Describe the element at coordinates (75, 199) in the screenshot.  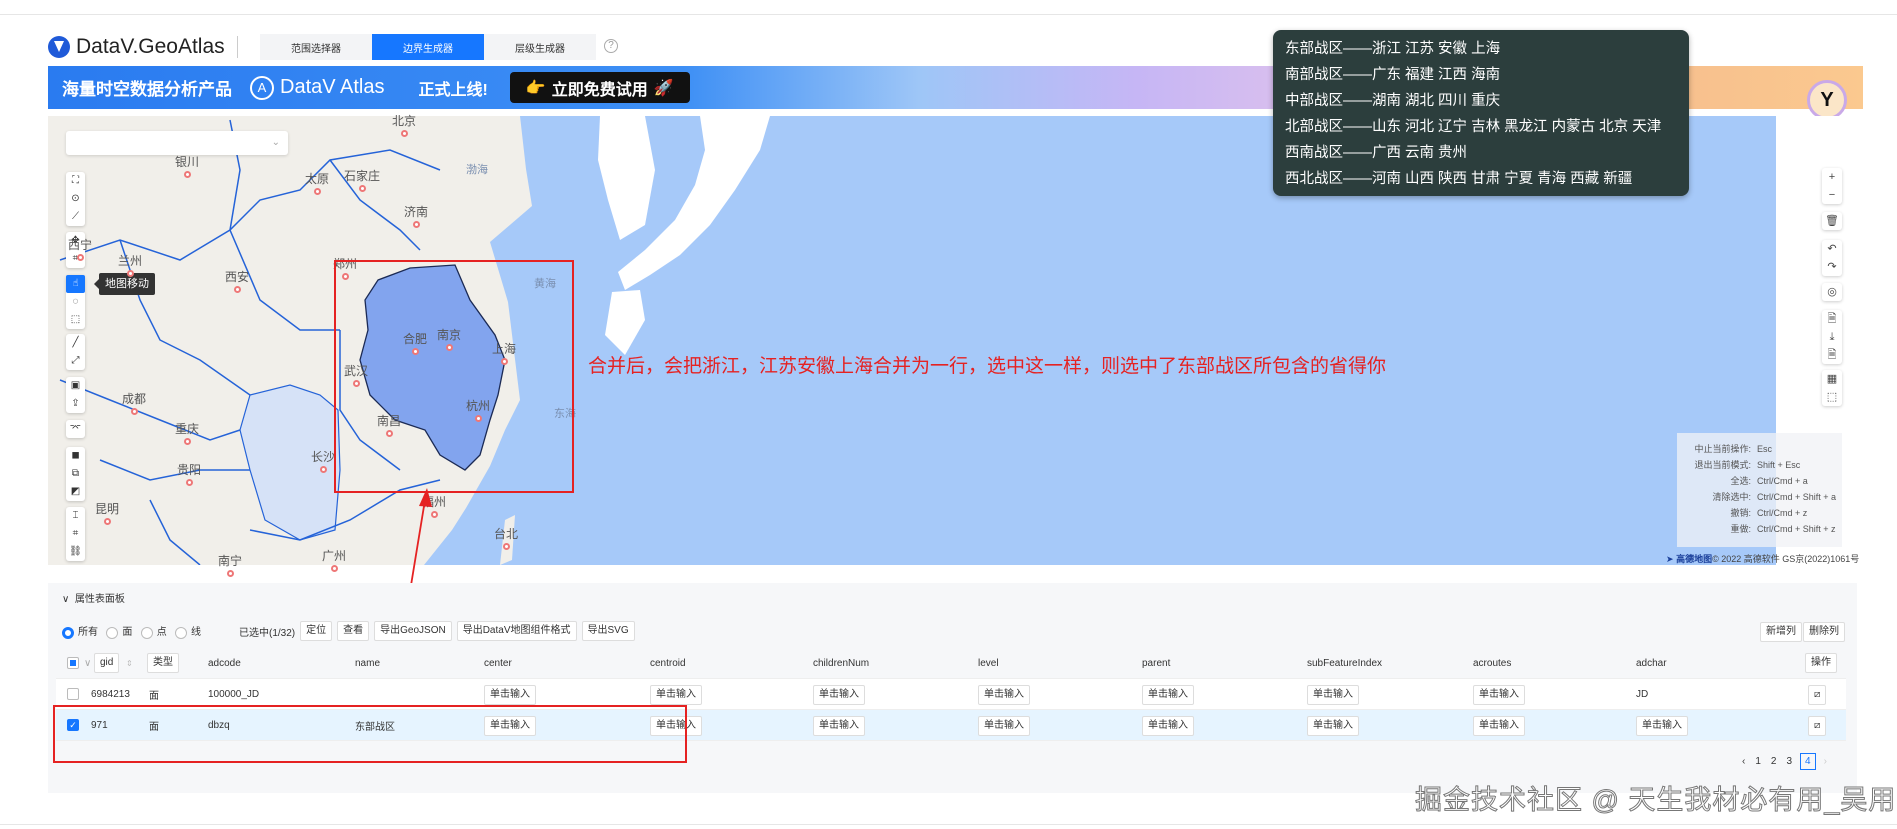
I see `circle-icon: ⊙` at that location.